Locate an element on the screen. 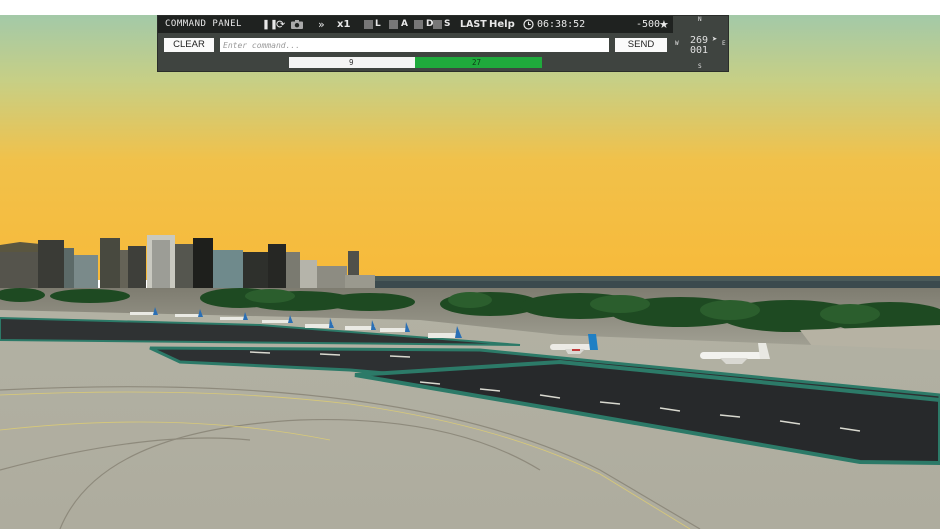 Image resolution: width=940 pixels, height=529 pixels. toggle-a-label: A is located at coordinates (404, 24).